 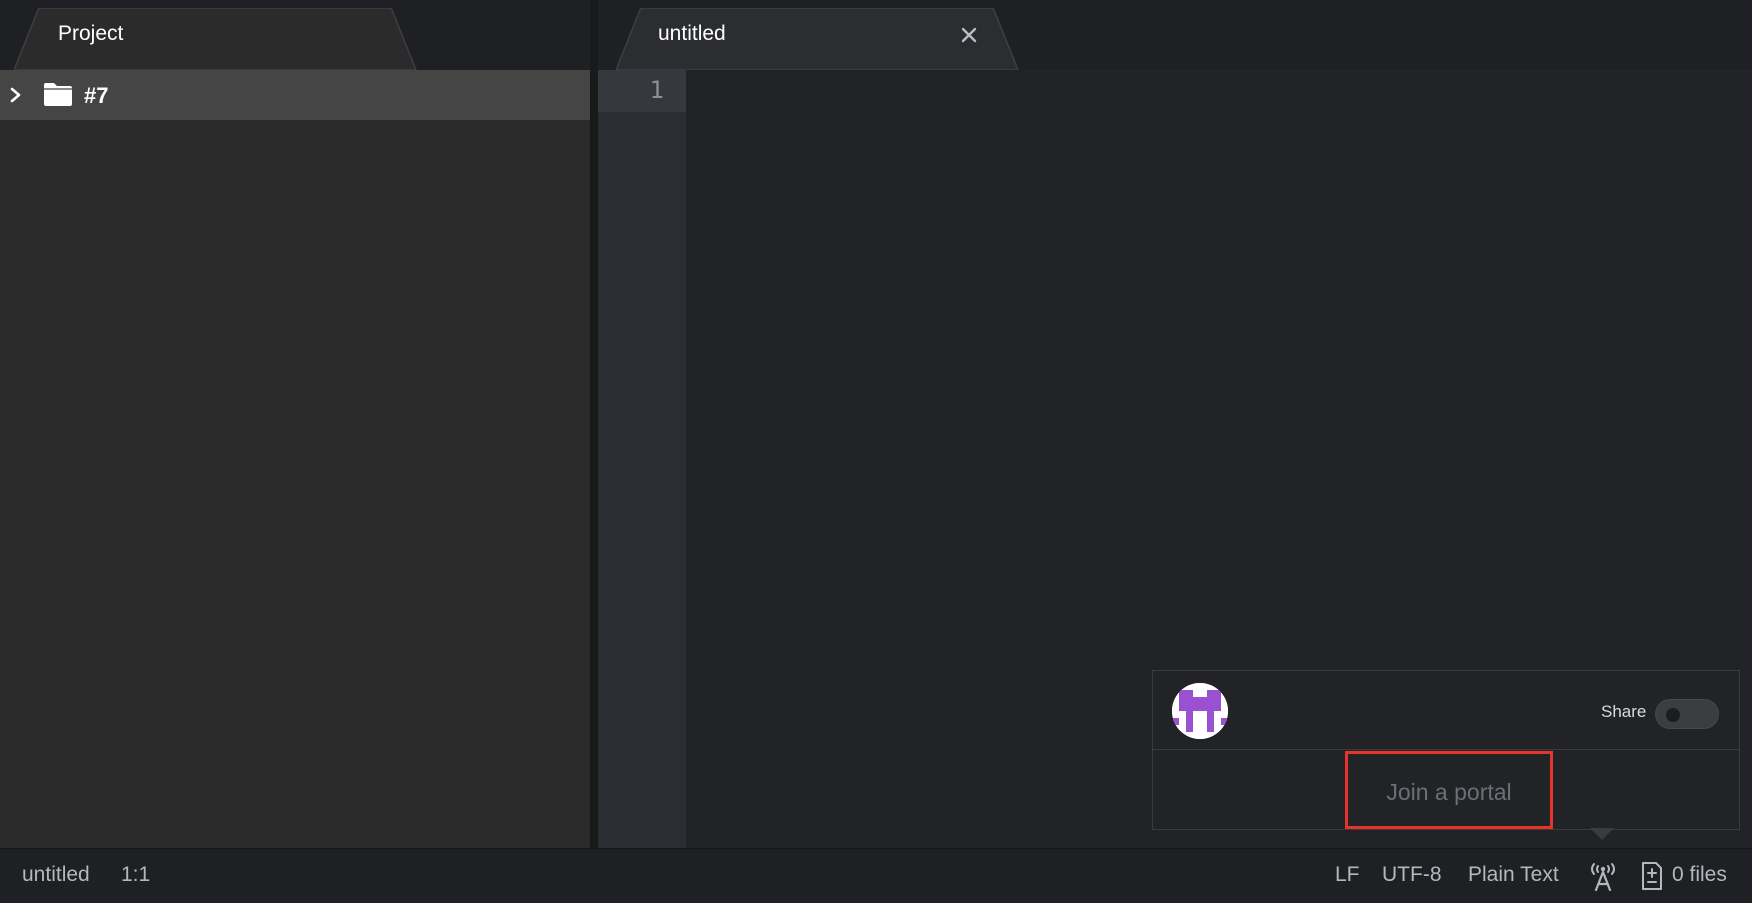 What do you see at coordinates (96, 95) in the screenshot?
I see `tree-item-label: #7` at bounding box center [96, 95].